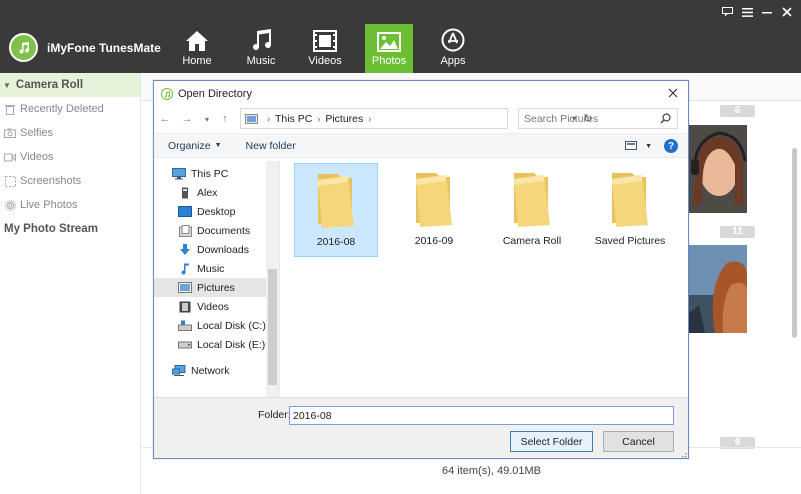 The height and width of the screenshot is (494, 801). Describe the element at coordinates (10, 109) in the screenshot. I see `trash-icon` at that location.